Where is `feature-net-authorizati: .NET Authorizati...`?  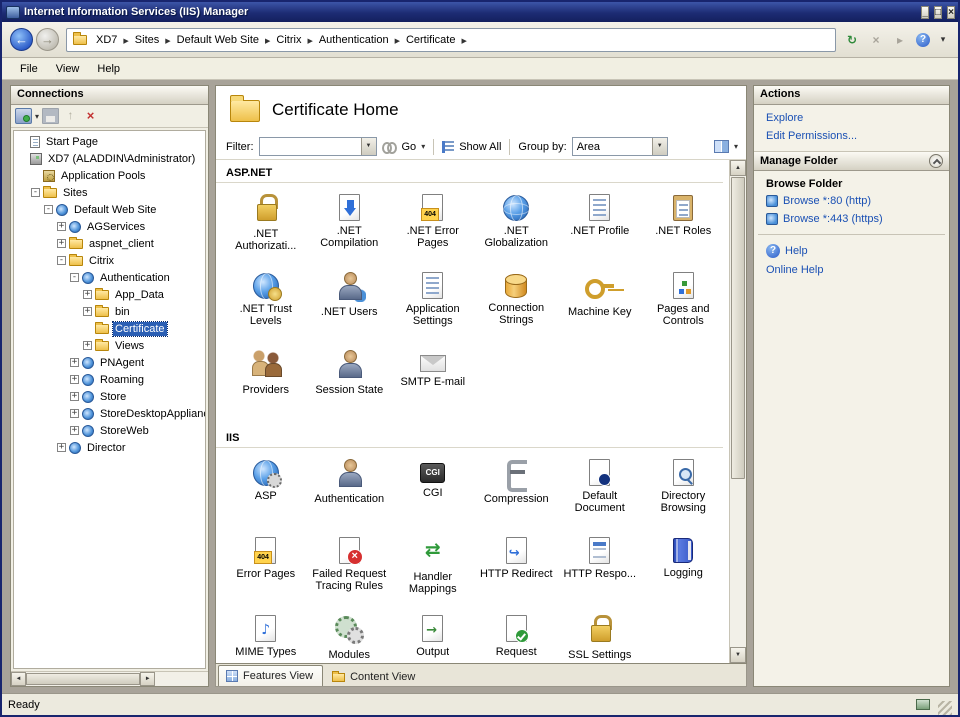 feature-net-authorizati: .NET Authorizati... is located at coordinates (266, 226).